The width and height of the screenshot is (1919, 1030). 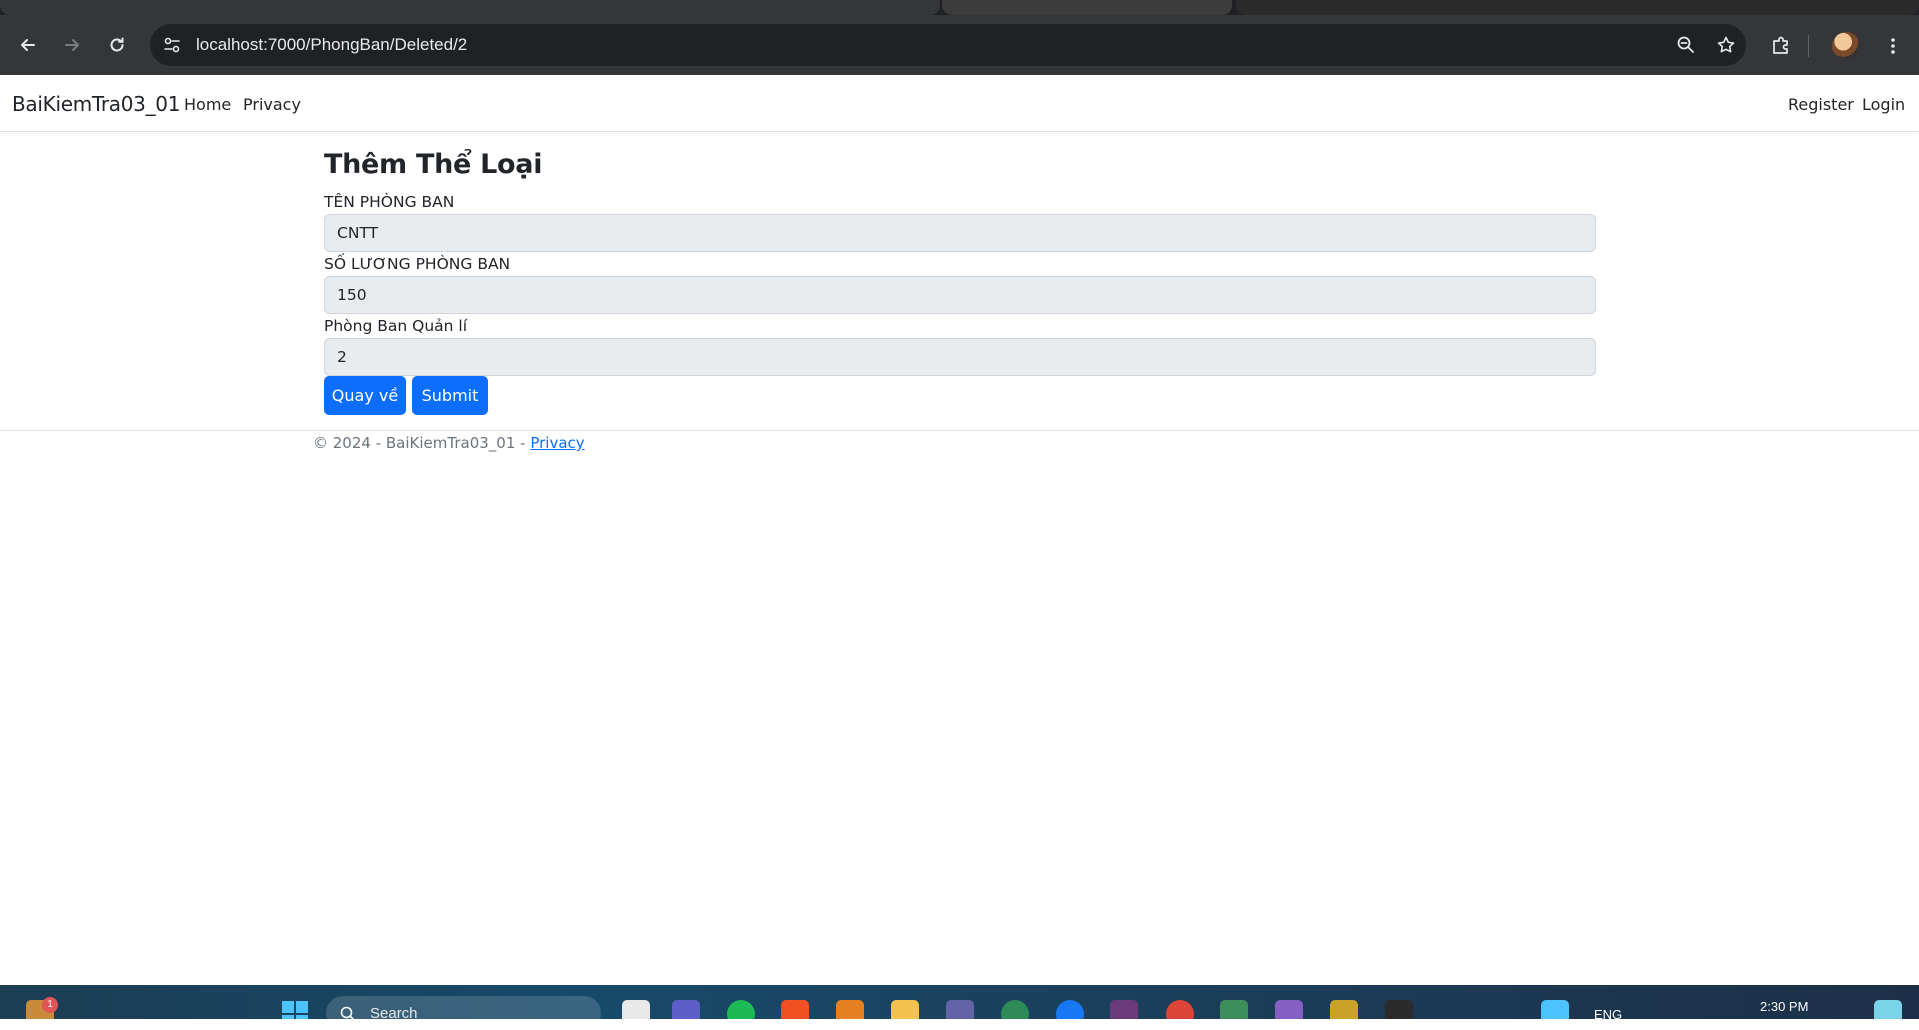 What do you see at coordinates (741, 1009) in the screenshot?
I see `spotify-icon` at bounding box center [741, 1009].